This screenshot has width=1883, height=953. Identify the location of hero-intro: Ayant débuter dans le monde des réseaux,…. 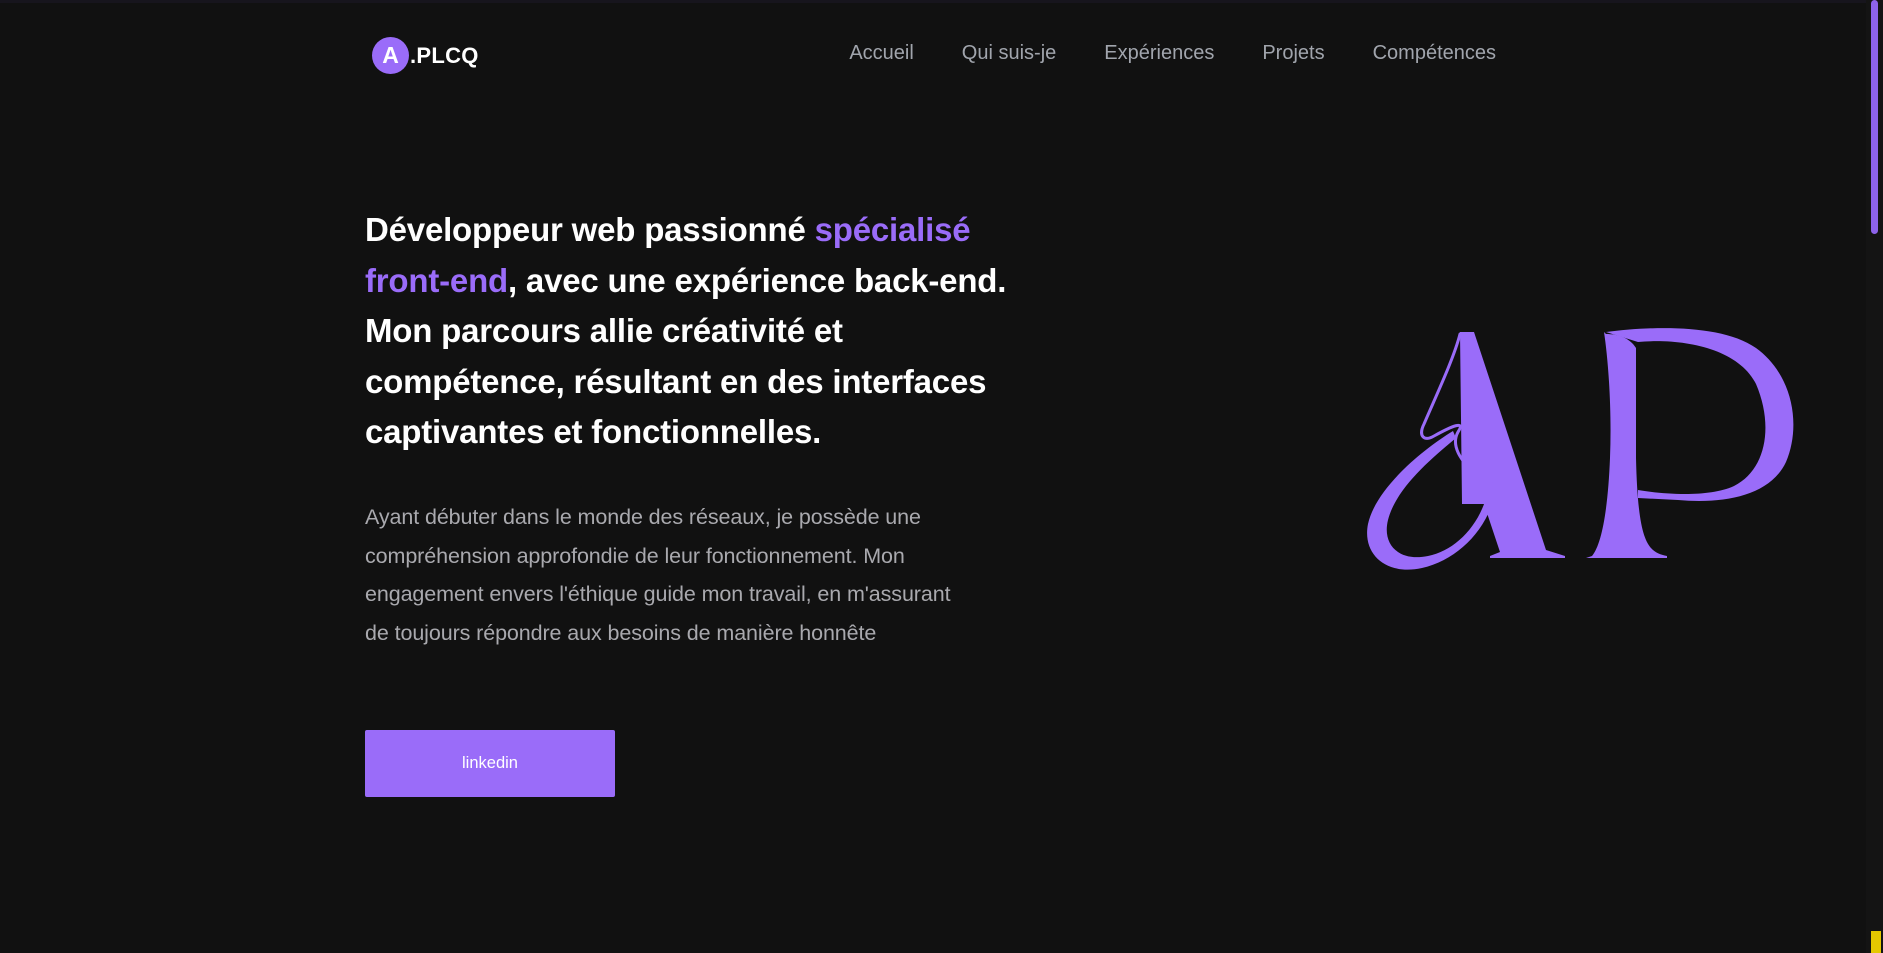
(658, 575).